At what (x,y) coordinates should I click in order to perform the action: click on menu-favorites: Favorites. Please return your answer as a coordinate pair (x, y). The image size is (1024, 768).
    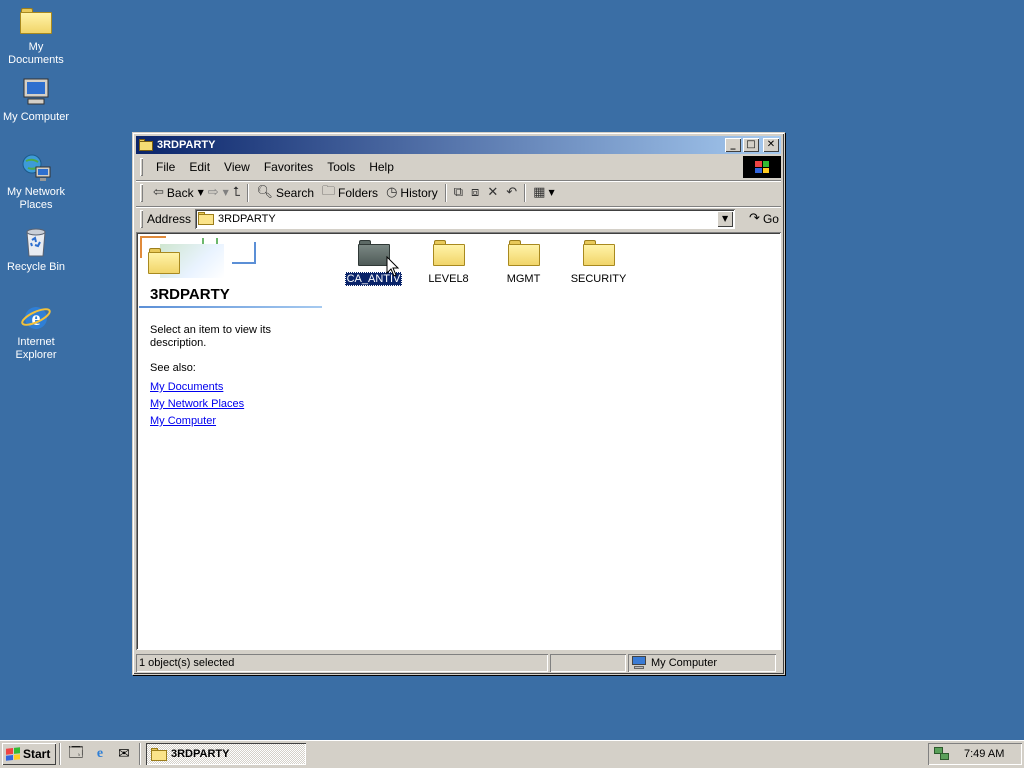
    Looking at the image, I should click on (288, 167).